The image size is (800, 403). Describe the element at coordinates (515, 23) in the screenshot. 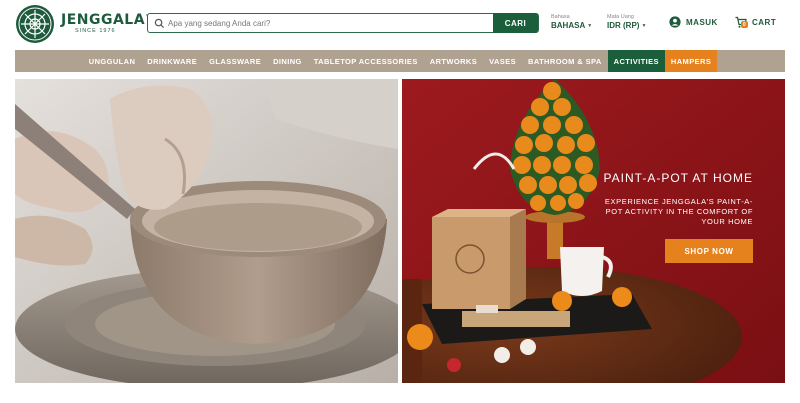

I see `search-button: CARI` at that location.